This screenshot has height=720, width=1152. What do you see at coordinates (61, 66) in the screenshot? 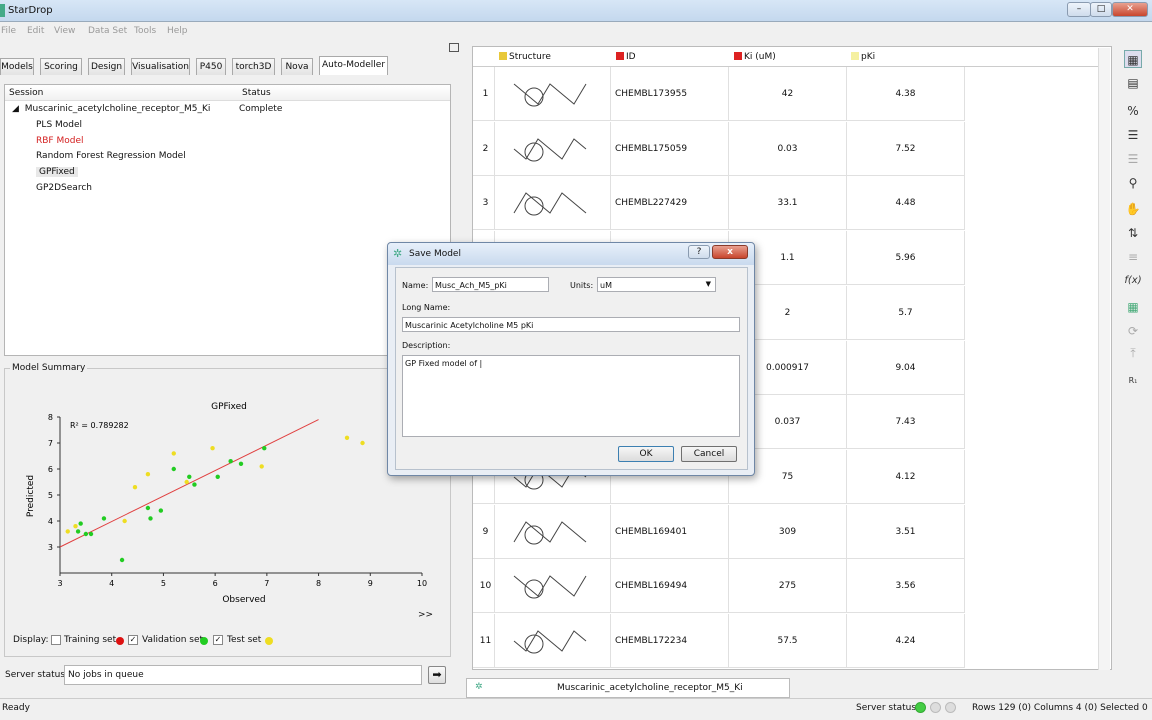
I see `tab-scoring: Scoring` at bounding box center [61, 66].